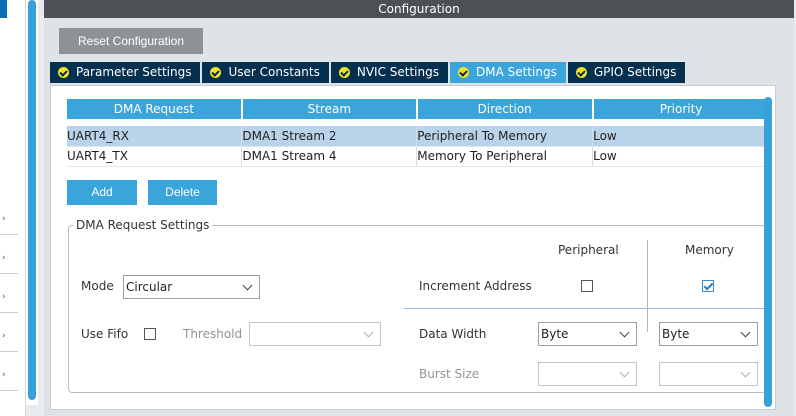 Image resolution: width=796 pixels, height=416 pixels. What do you see at coordinates (389, 72) in the screenshot?
I see `tab-nvic-settings: NVIC Settings` at bounding box center [389, 72].